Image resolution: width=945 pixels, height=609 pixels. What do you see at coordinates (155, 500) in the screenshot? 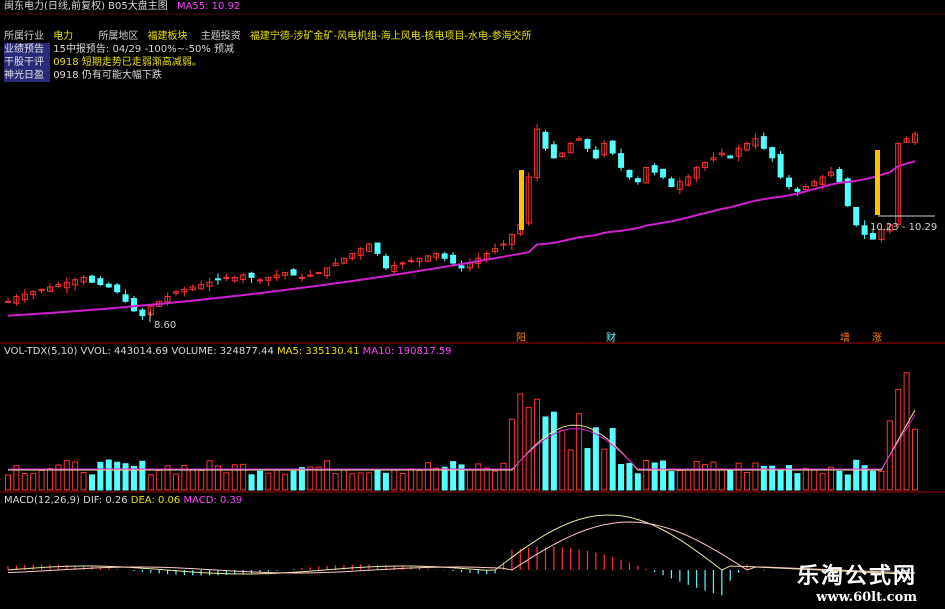
I see `dea-value: DEA: 0.06` at bounding box center [155, 500].